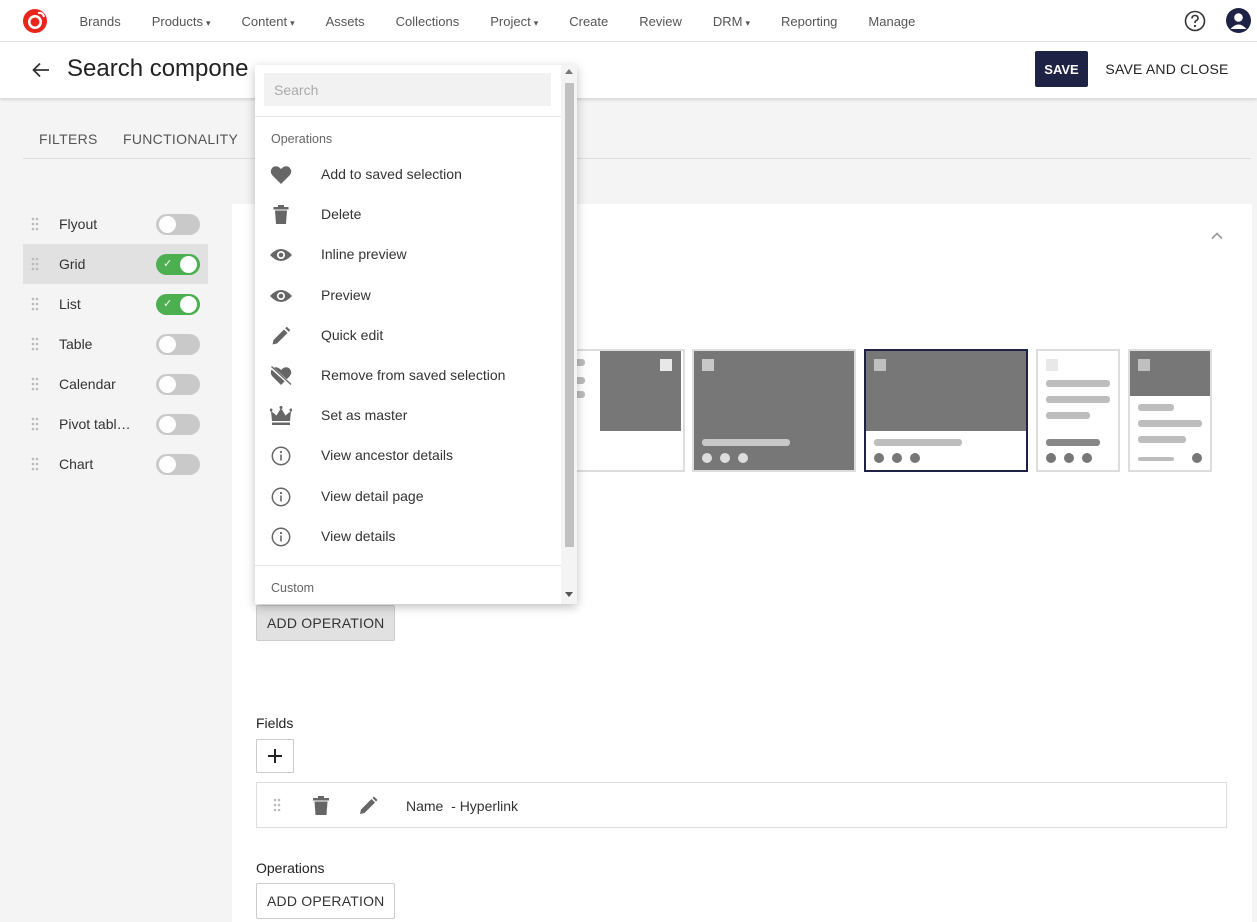 The image size is (1257, 922). What do you see at coordinates (115, 264) in the screenshot?
I see `view-item-grid: Grid ✓` at bounding box center [115, 264].